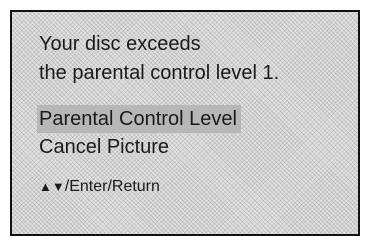 The width and height of the screenshot is (372, 247). Describe the element at coordinates (120, 44) in the screenshot. I see `message-line-1: Your disc exceeds` at that location.